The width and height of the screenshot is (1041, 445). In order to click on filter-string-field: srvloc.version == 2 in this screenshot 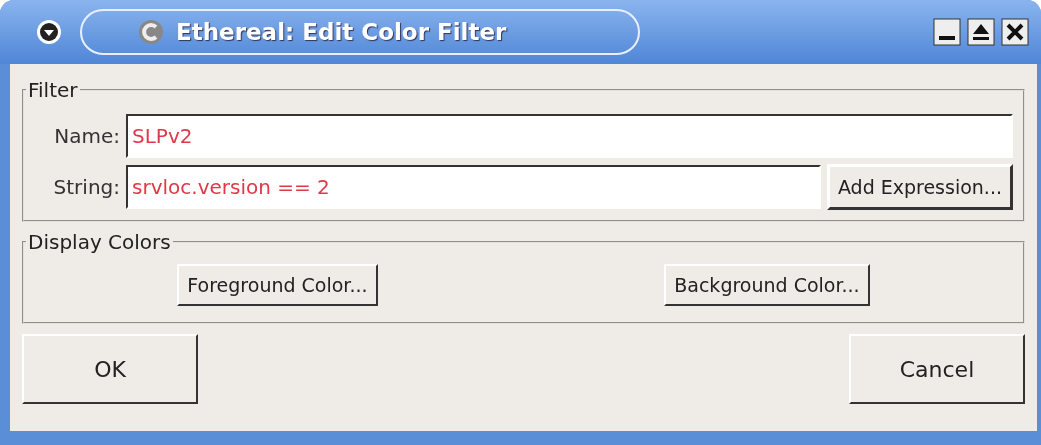, I will do `click(473, 187)`.